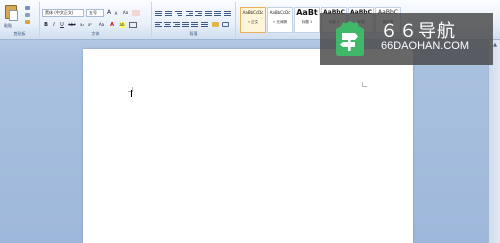  What do you see at coordinates (350, 38) in the screenshot?
I see `signpost-logo-icon` at bounding box center [350, 38].